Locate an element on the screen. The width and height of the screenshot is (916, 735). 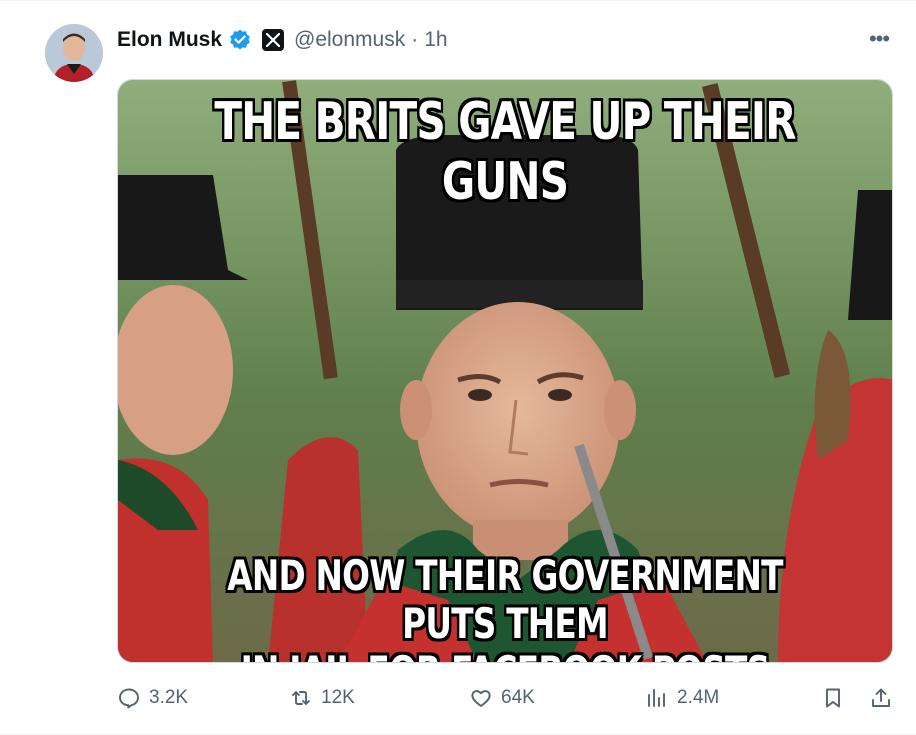
tweet-header: Elon Musk @elonmusk · 1h is located at coordinates (282, 40).